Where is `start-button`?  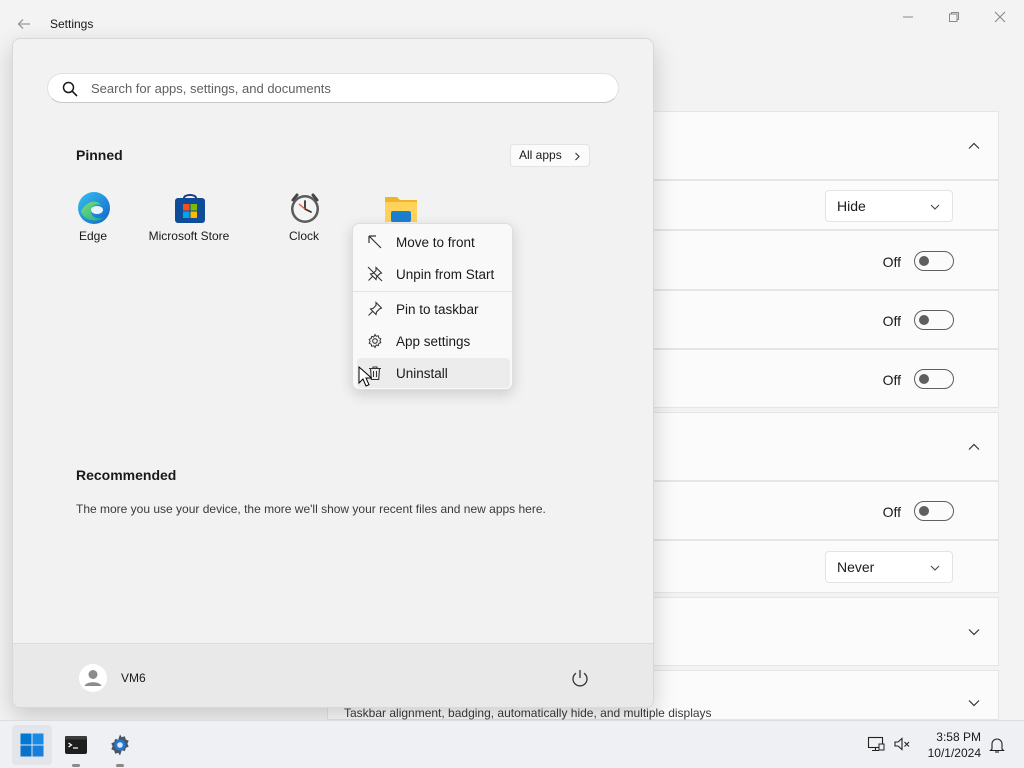
start-button is located at coordinates (32, 745).